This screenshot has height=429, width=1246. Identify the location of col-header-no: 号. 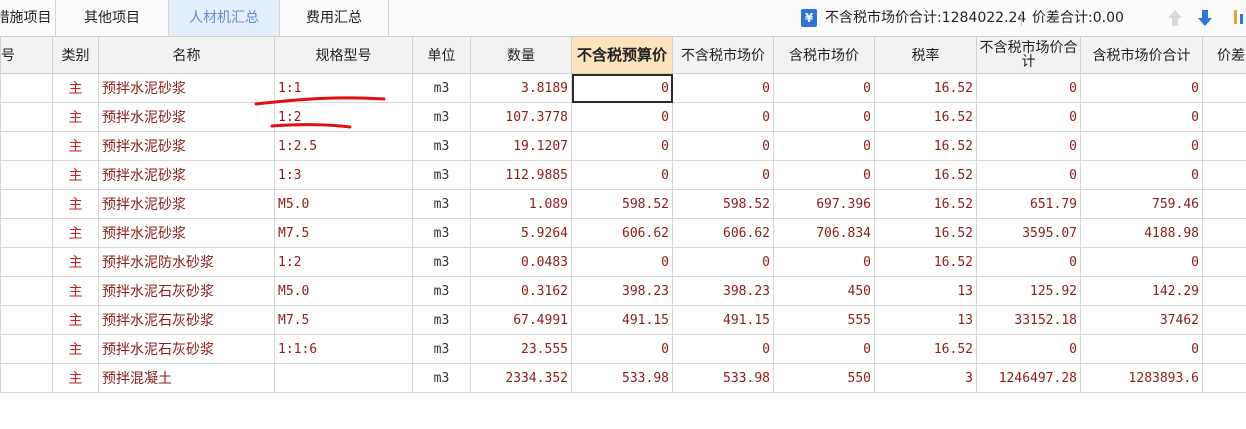
(26, 55).